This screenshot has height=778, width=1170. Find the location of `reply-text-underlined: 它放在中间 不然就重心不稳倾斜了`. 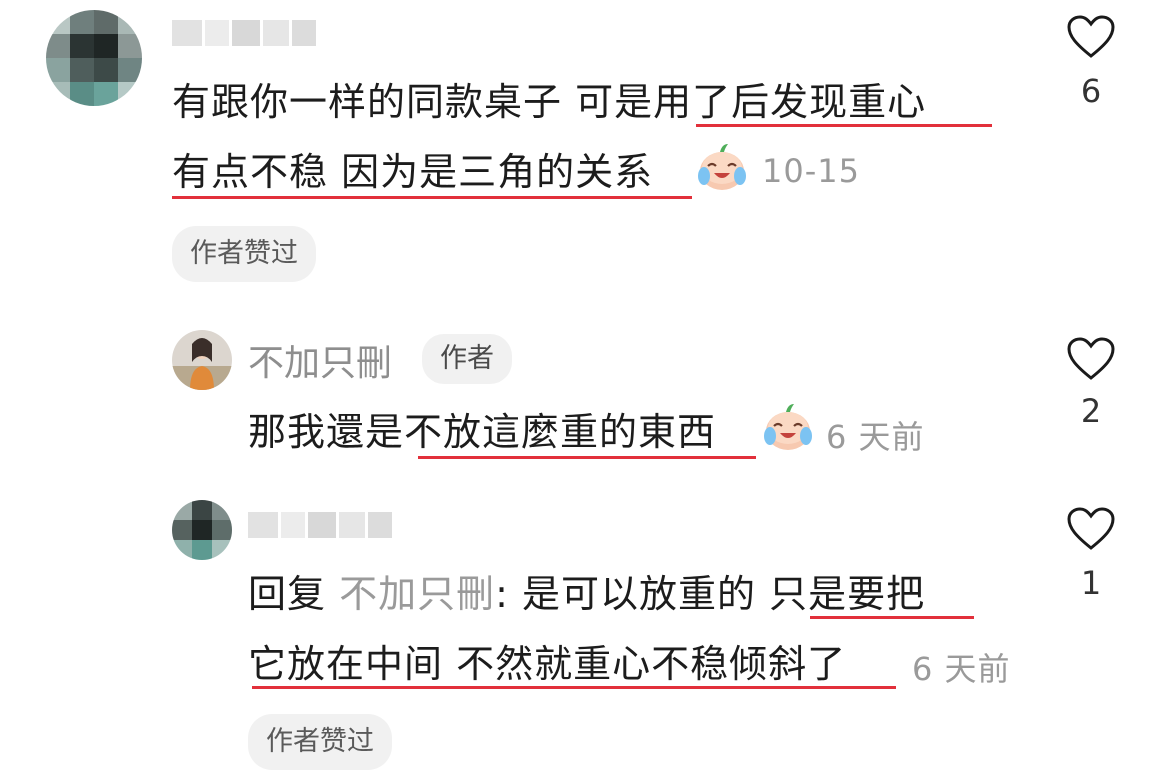

reply-text-underlined: 它放在中间 不然就重心不稳倾斜了 is located at coordinates (547, 664).